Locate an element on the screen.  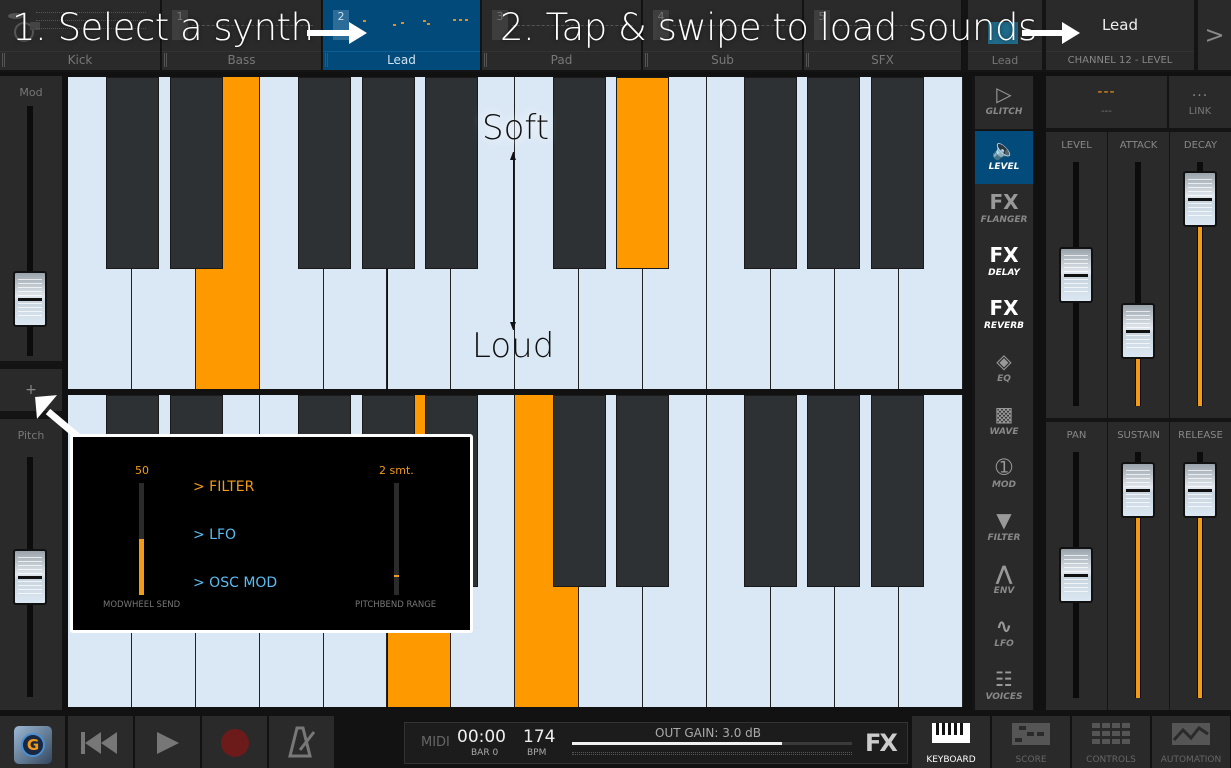
nav-mod: ➀ MOD is located at coordinates (1004, 475).